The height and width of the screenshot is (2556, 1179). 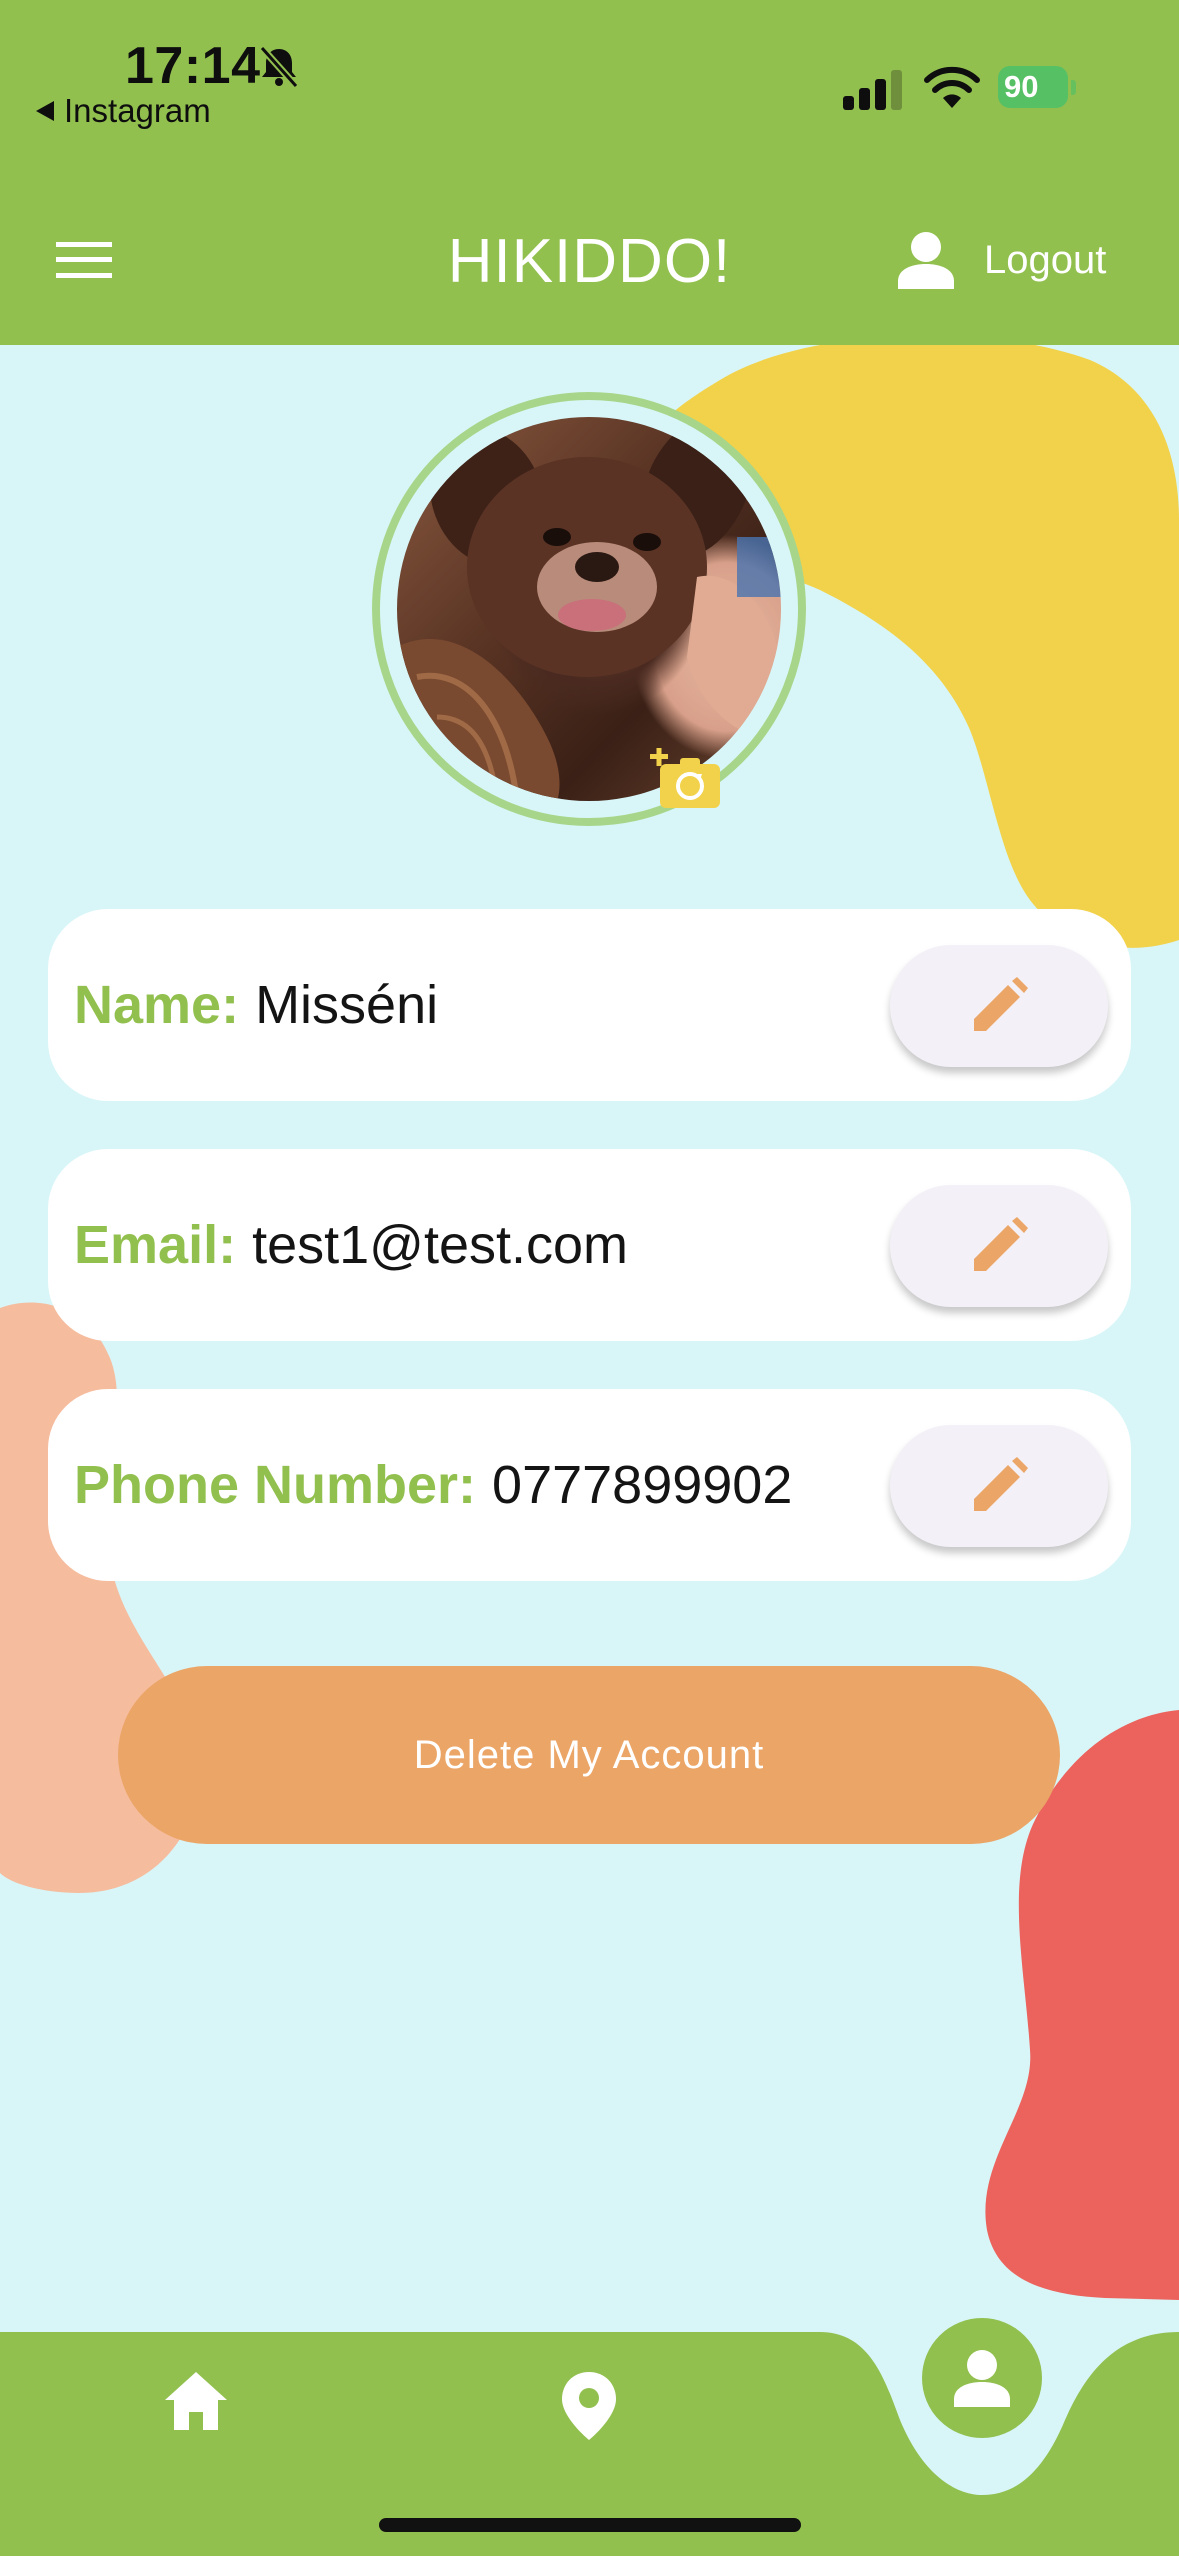 What do you see at coordinates (589, 1005) in the screenshot?
I see `name-card: Name: Misséni` at bounding box center [589, 1005].